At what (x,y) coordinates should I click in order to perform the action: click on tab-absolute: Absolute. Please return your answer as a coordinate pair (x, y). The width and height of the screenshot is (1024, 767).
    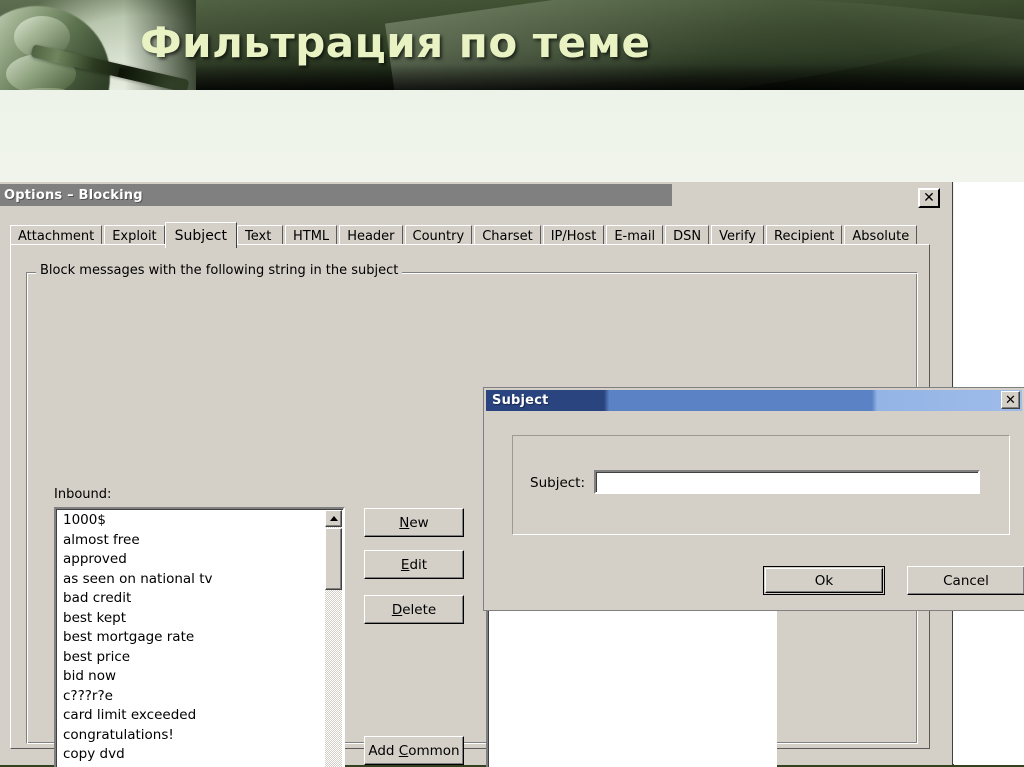
    Looking at the image, I should click on (881, 235).